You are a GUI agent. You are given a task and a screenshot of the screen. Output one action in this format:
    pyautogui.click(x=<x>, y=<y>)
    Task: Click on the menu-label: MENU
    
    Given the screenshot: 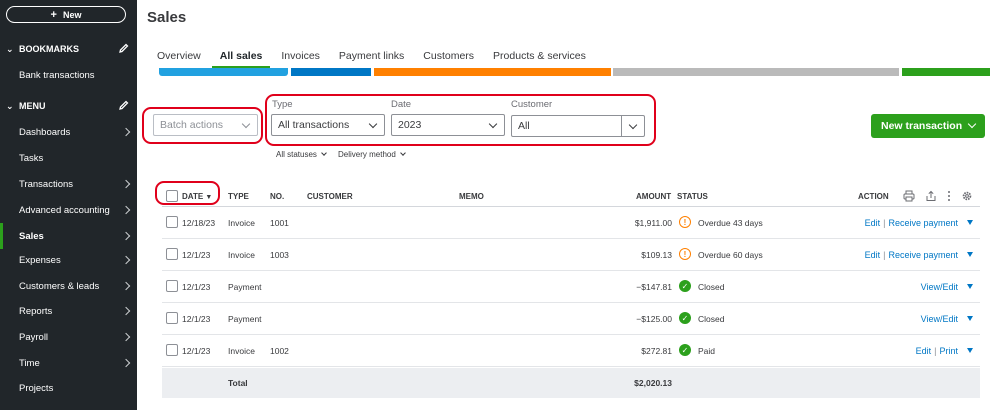 What is the action you would take?
    pyautogui.click(x=32, y=106)
    